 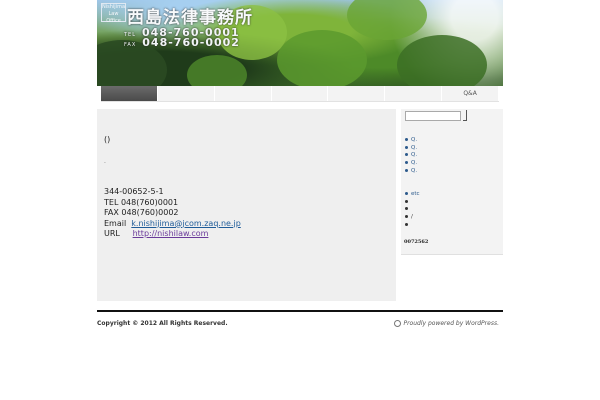 What do you see at coordinates (471, 93) in the screenshot?
I see `nav-item-qa: Q&A` at bounding box center [471, 93].